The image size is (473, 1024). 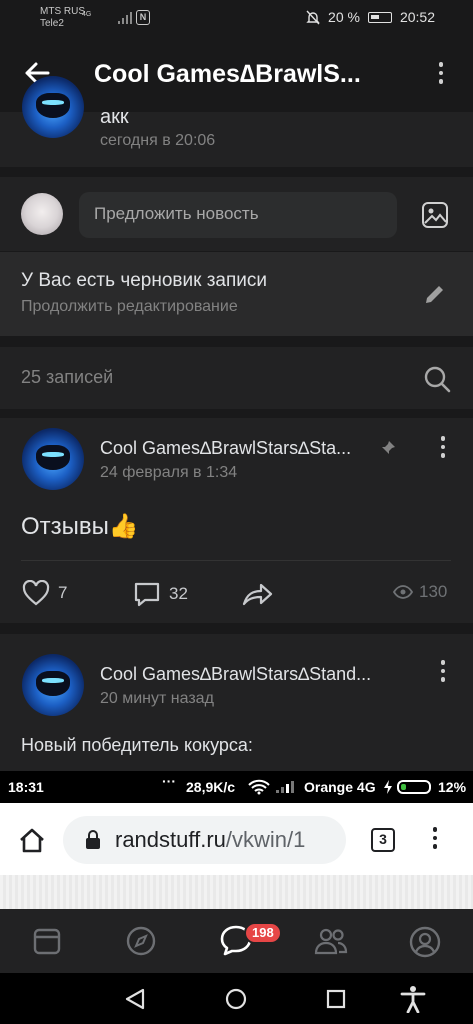 What do you see at coordinates (238, 215) in the screenshot?
I see `suggest-news-input: Предложить новость` at bounding box center [238, 215].